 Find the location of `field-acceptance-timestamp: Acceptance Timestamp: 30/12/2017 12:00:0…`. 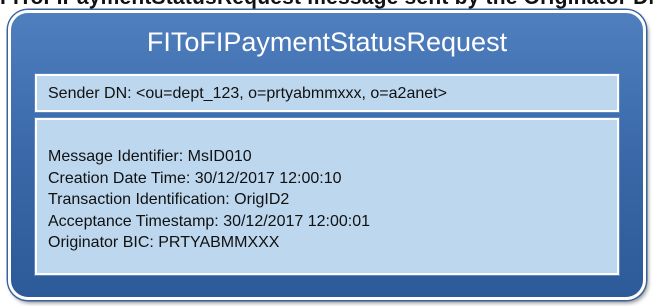

field-acceptance-timestamp: Acceptance Timestamp: 30/12/2017 12:00:0… is located at coordinates (209, 221).